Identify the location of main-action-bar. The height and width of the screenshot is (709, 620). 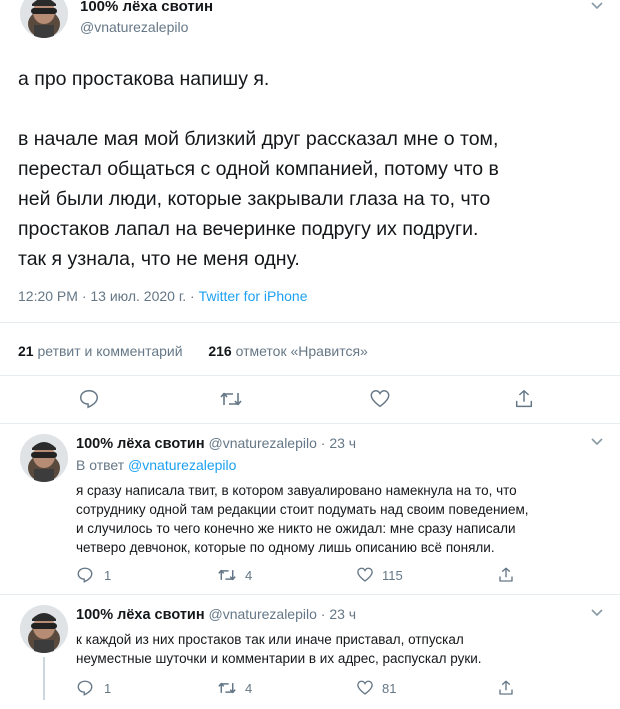
(310, 400).